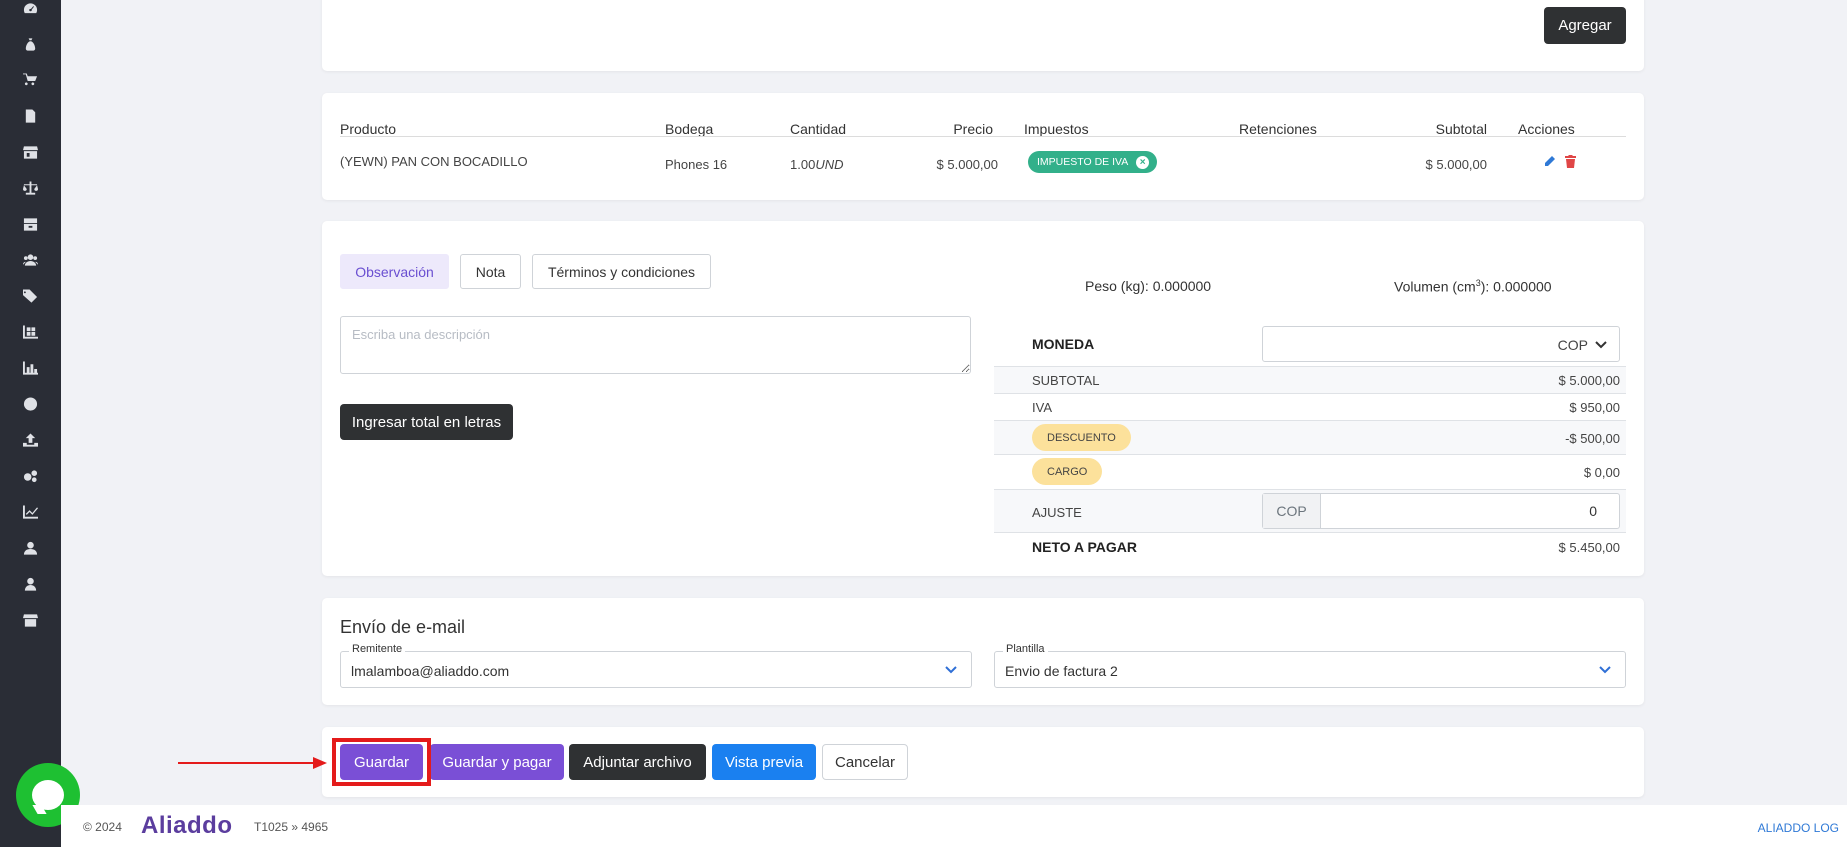  What do you see at coordinates (954, 826) in the screenshot?
I see `footer: © 2024 Aliaddo T1025 » 4965 ALIADDO LOG` at bounding box center [954, 826].